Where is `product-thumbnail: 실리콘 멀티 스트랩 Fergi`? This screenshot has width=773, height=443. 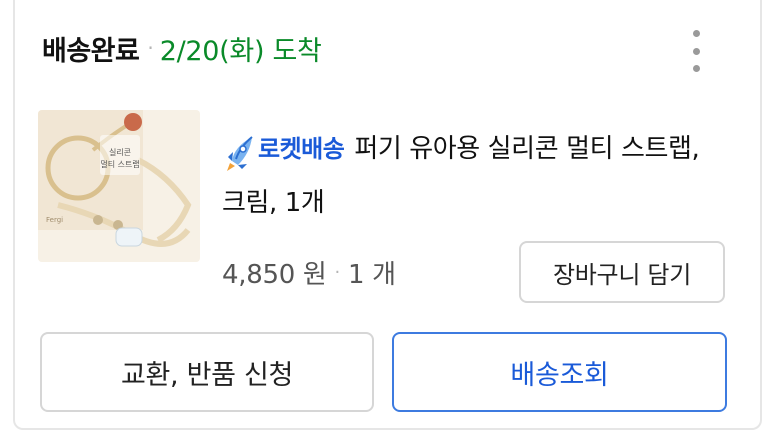
product-thumbnail: 실리콘 멀티 스트랩 Fergi is located at coordinates (119, 186).